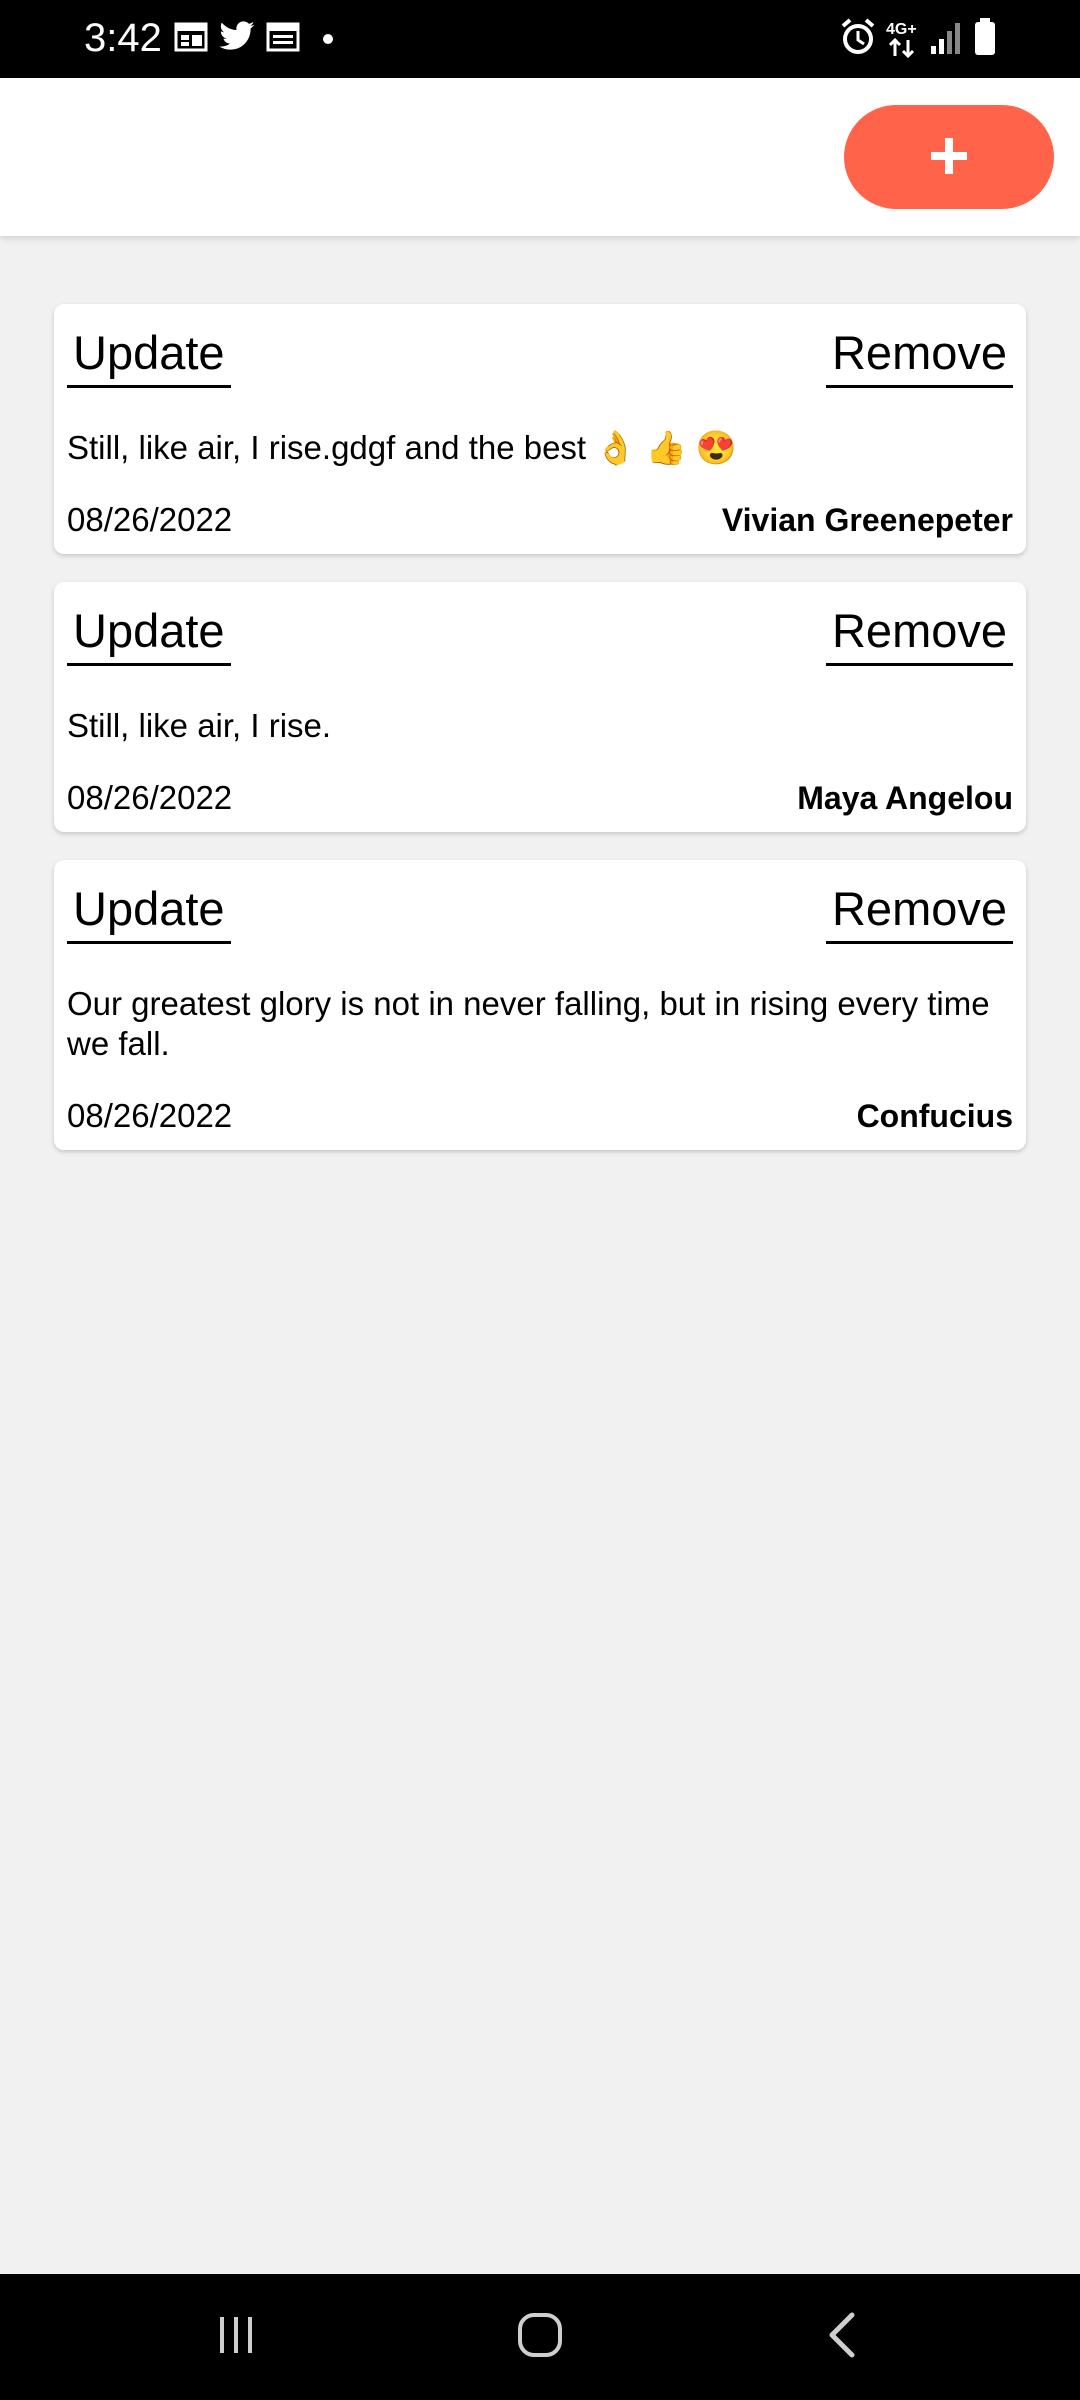 Image resolution: width=1080 pixels, height=2400 pixels. I want to click on battery-icon, so click(985, 39).